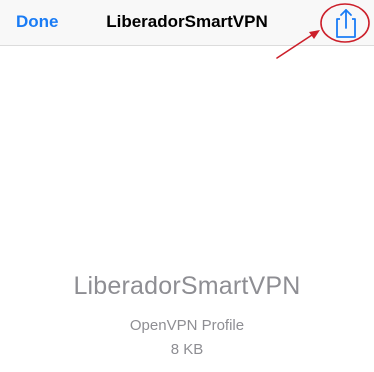  Describe the element at coordinates (187, 286) in the screenshot. I see `file-name: LiberadorSmartVPN` at that location.